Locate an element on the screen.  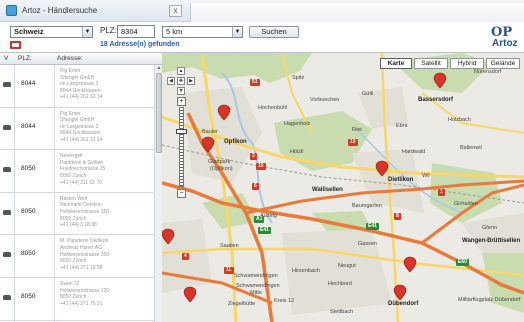
pan-right-icon: ▶ is located at coordinates (191, 81).